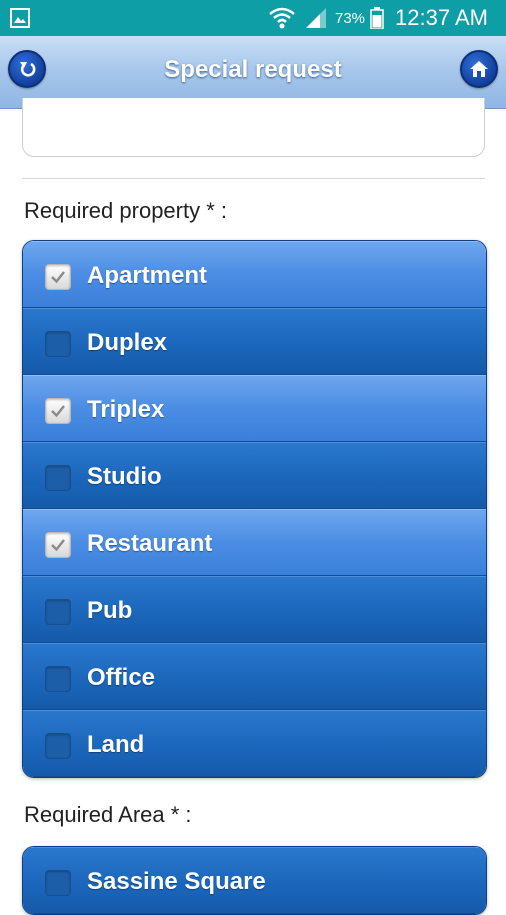 This screenshot has height=915, width=506. What do you see at coordinates (254, 542) in the screenshot?
I see `property-option-restaurant: Restaurant` at bounding box center [254, 542].